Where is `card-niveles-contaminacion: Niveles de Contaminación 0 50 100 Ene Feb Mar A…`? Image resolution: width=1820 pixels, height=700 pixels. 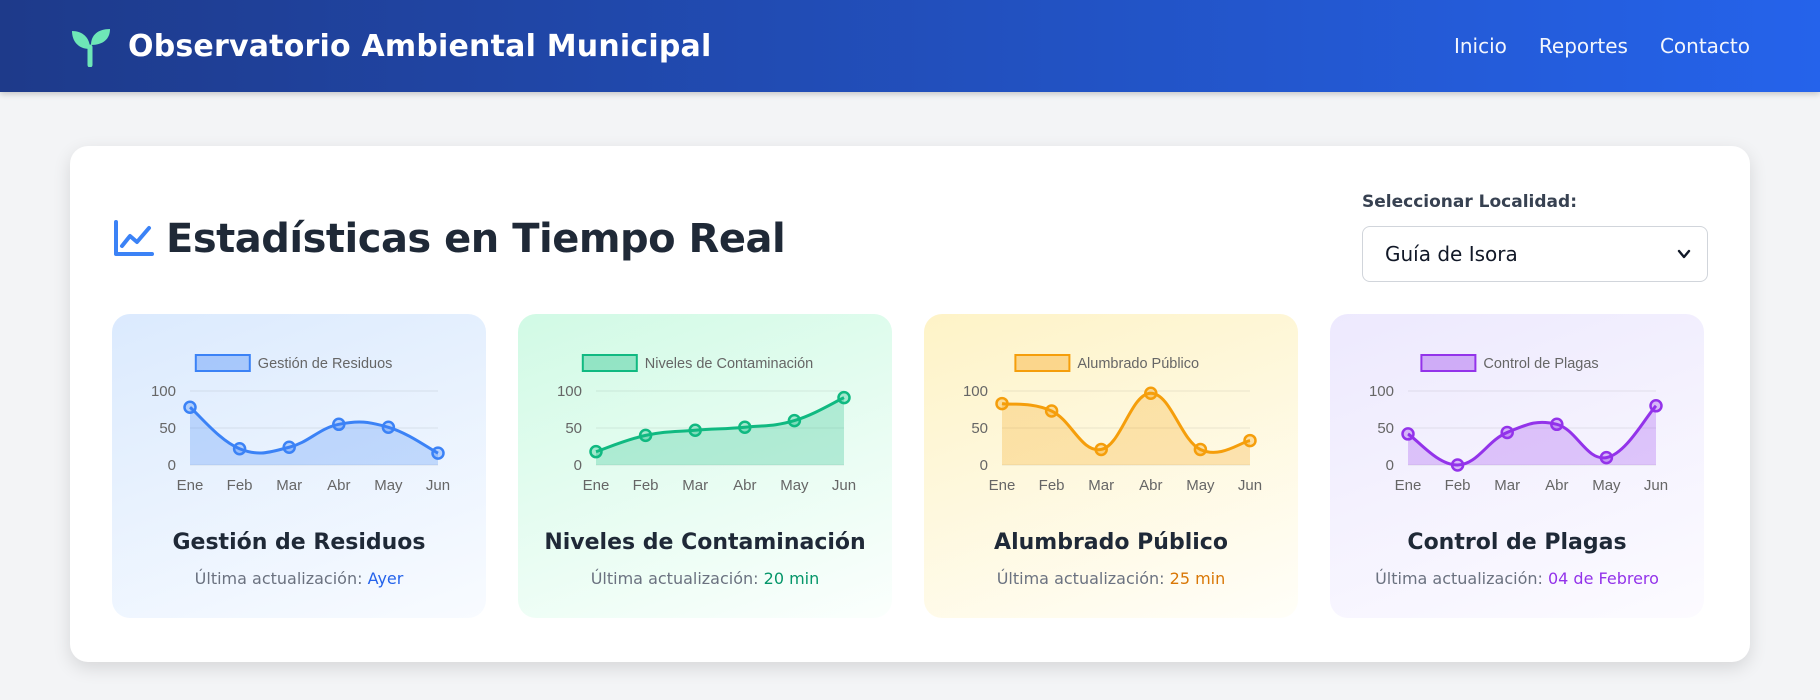 card-niveles-contaminacion: Niveles de Contaminación 0 50 100 Ene Feb Mar A… is located at coordinates (705, 466).